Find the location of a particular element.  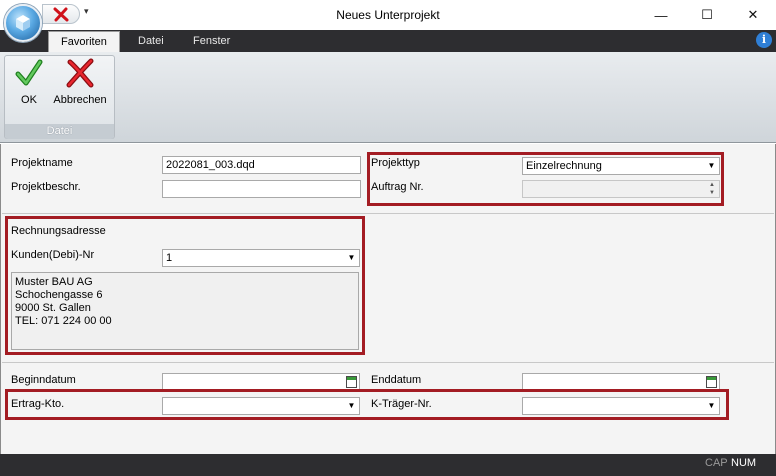

abbrechen-button: Abbrechen is located at coordinates (80, 84).